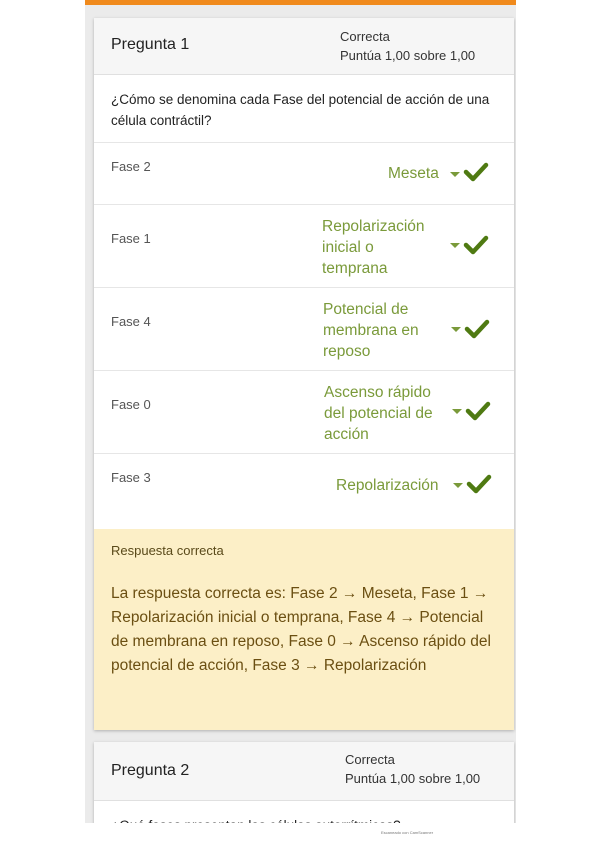 Image resolution: width=599 pixels, height=848 pixels. What do you see at coordinates (407, 832) in the screenshot?
I see `scanner-watermark: Escaneado con CamScanner` at bounding box center [407, 832].